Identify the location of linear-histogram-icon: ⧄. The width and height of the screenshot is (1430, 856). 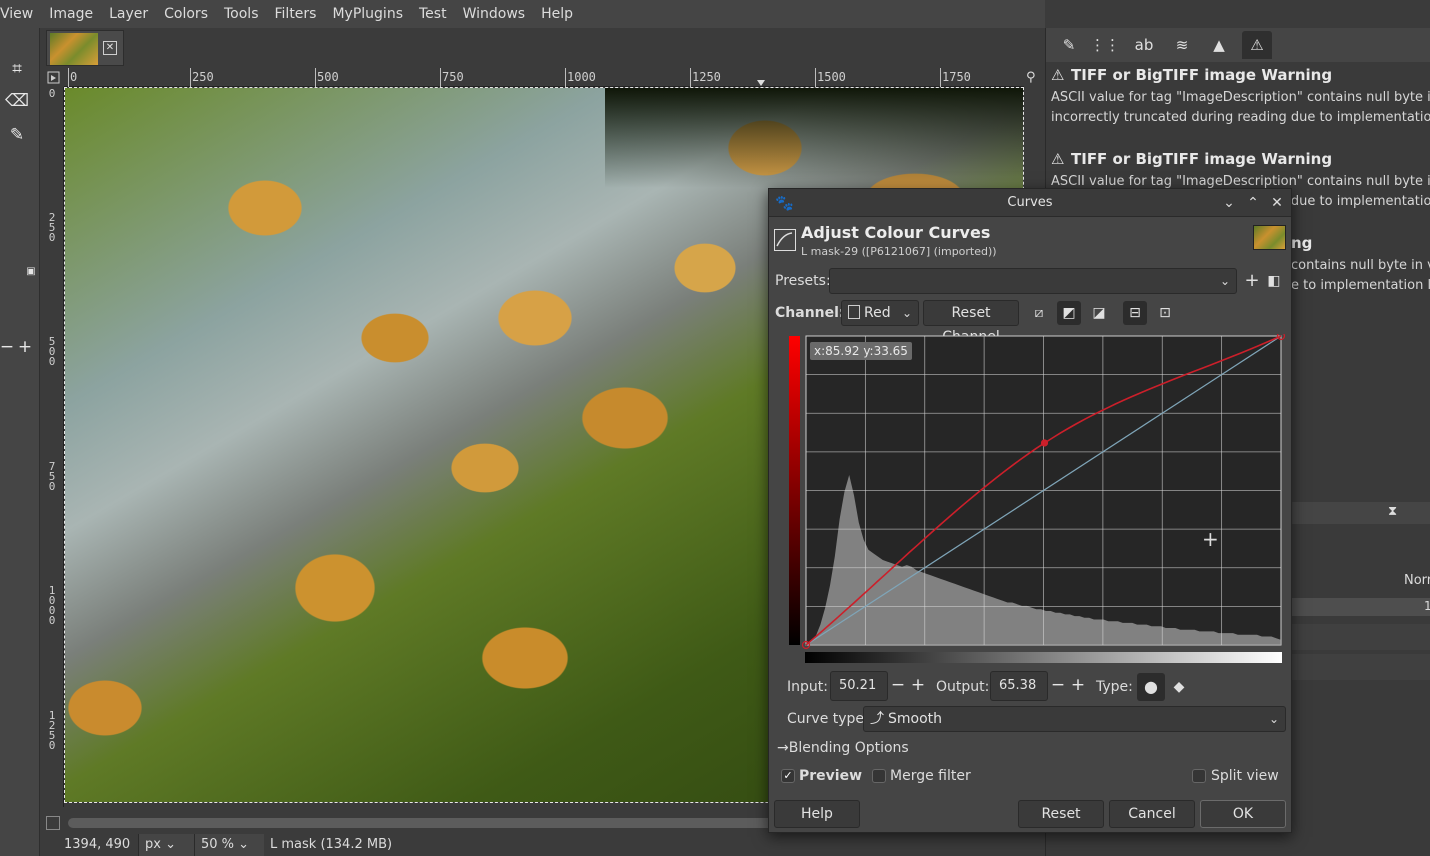
(1039, 313).